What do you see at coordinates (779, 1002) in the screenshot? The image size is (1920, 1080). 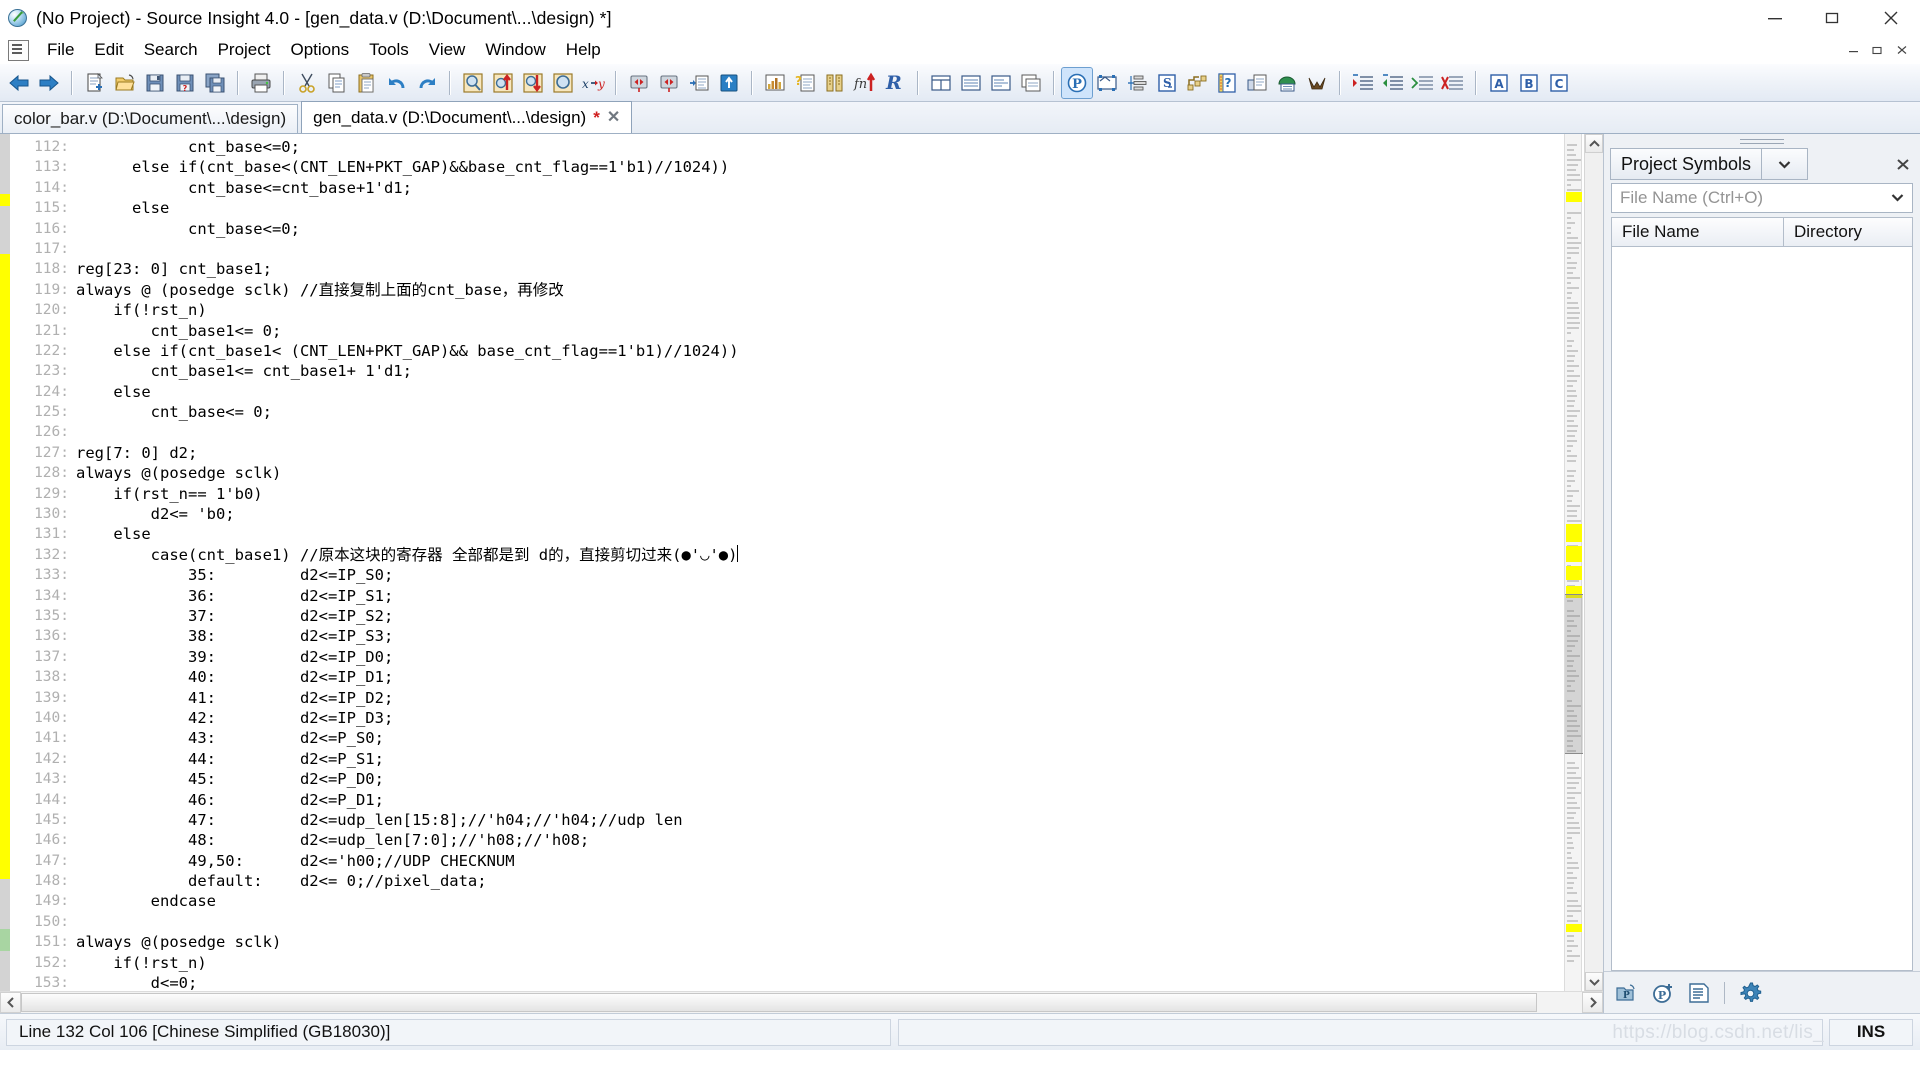 I see `horizontal-scroll-thumb` at bounding box center [779, 1002].